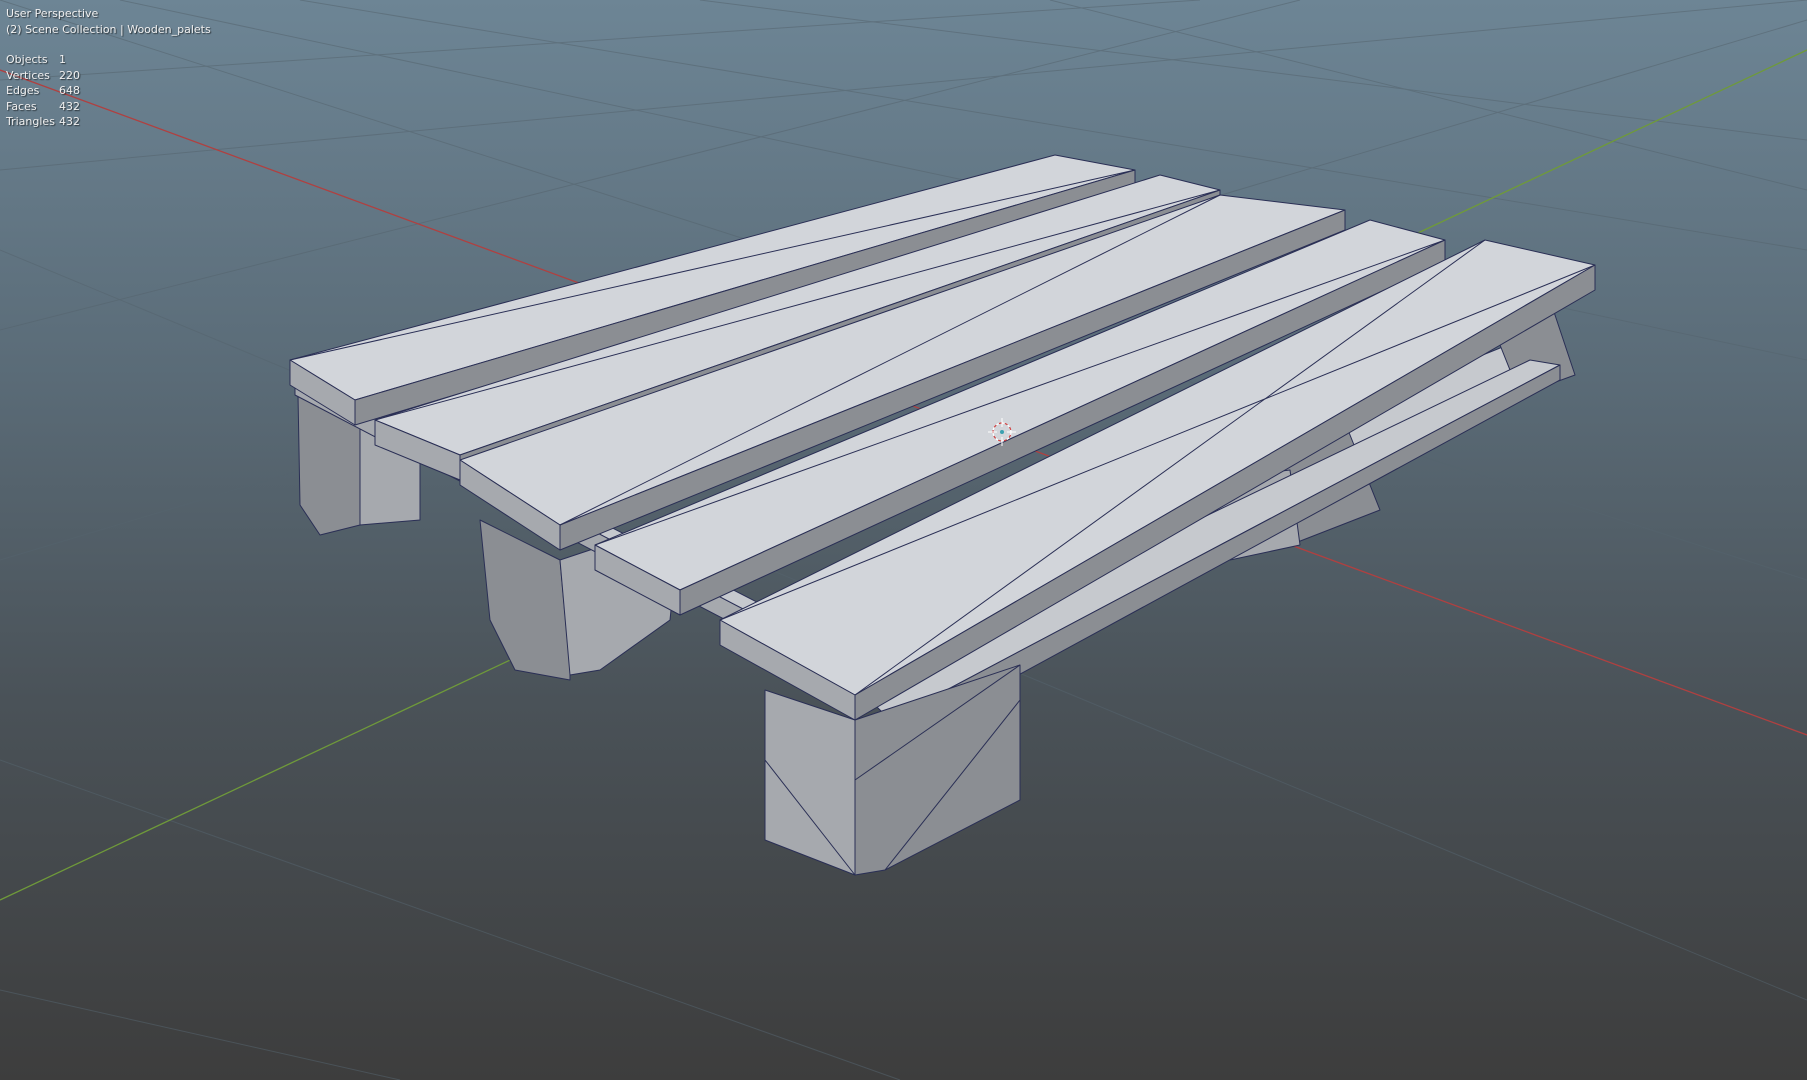 This screenshot has height=1080, width=1807. Describe the element at coordinates (23, 90) in the screenshot. I see `stat-label: Edges` at that location.